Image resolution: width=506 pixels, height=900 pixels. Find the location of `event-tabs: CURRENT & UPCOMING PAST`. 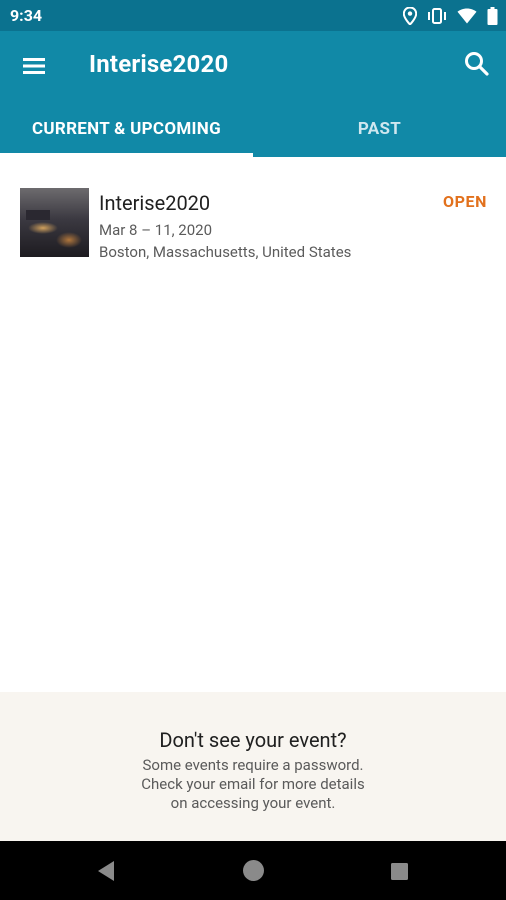

event-tabs: CURRENT & UPCOMING PAST is located at coordinates (253, 128).